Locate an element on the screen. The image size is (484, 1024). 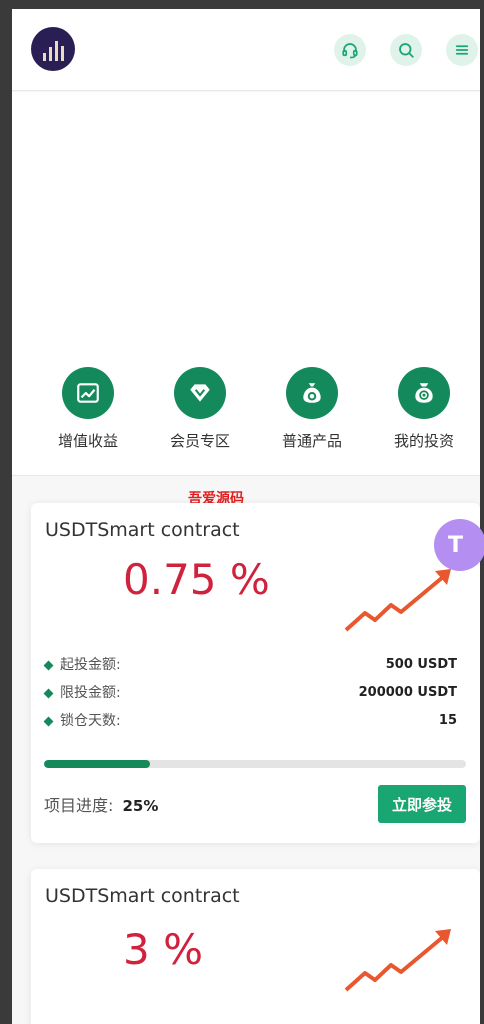
detail-value: 200000 USDT is located at coordinates (407, 692).